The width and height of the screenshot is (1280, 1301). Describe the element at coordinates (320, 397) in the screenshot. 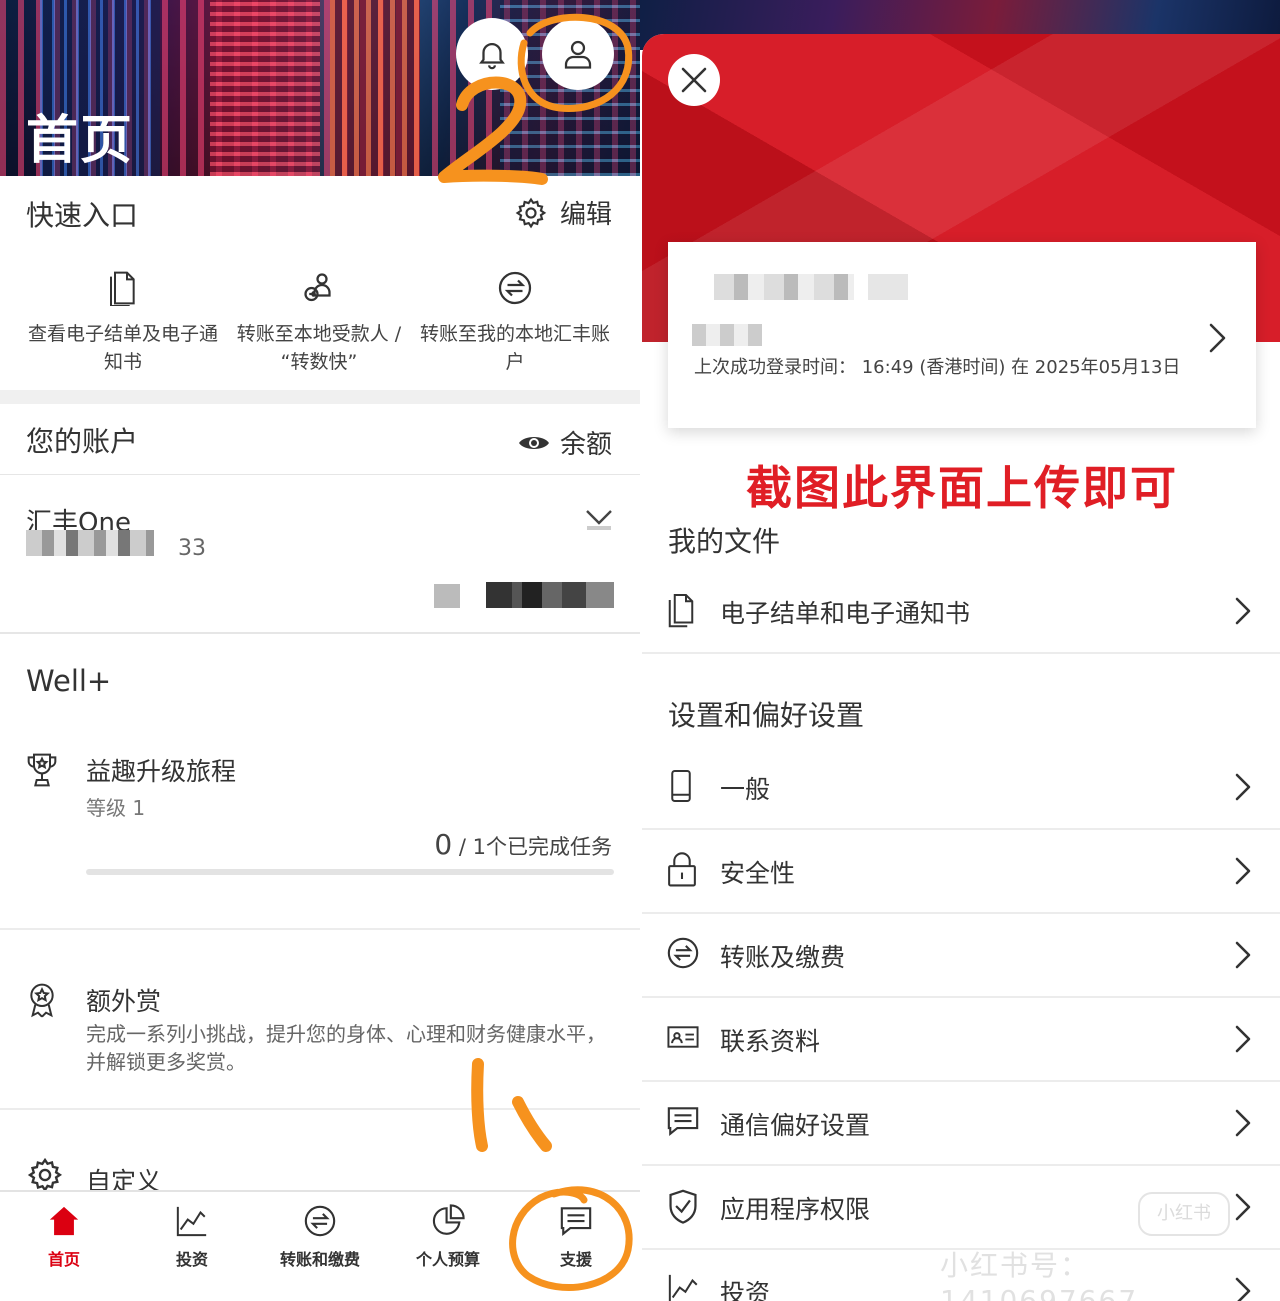

I see `section-divider` at that location.